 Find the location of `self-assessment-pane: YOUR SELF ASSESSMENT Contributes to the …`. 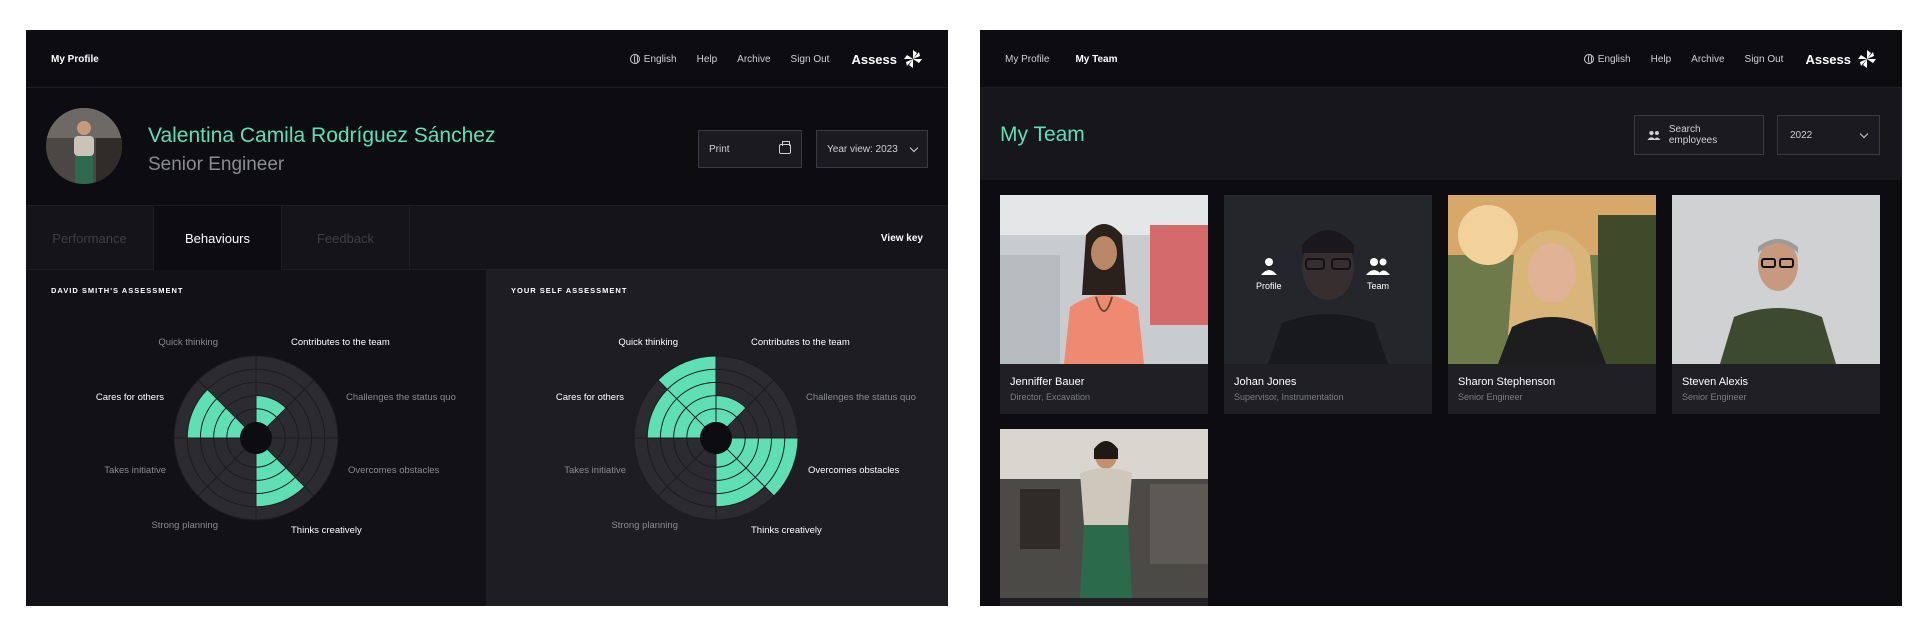

self-assessment-pane: YOUR SELF ASSESSMENT Contributes to the … is located at coordinates (717, 438).